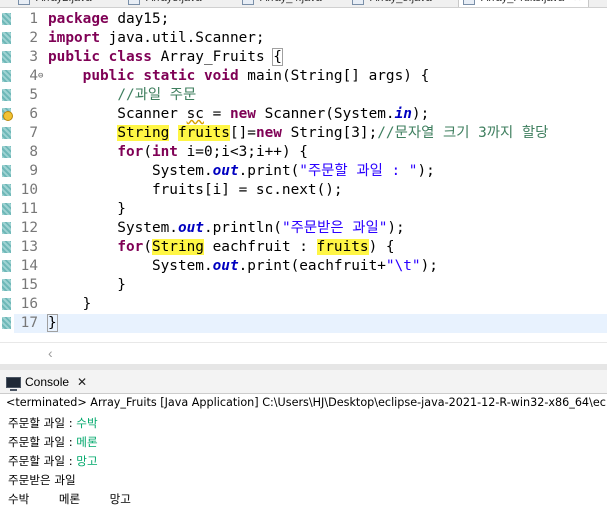  I want to click on line-number: 16, so click(29, 304).